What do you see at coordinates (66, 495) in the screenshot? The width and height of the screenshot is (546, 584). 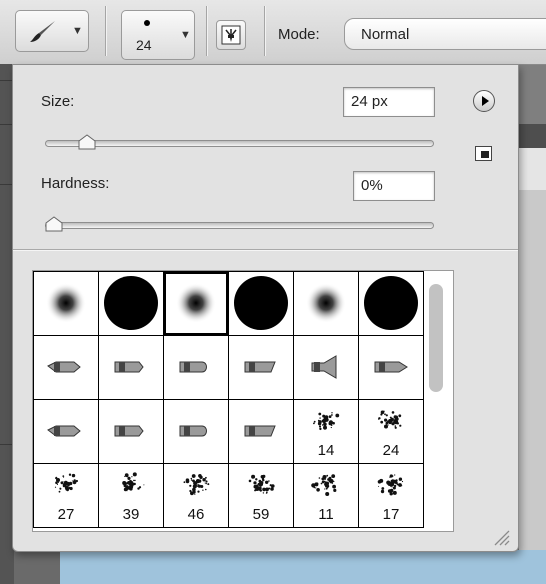 I see `brush-preset-splatter: 27` at bounding box center [66, 495].